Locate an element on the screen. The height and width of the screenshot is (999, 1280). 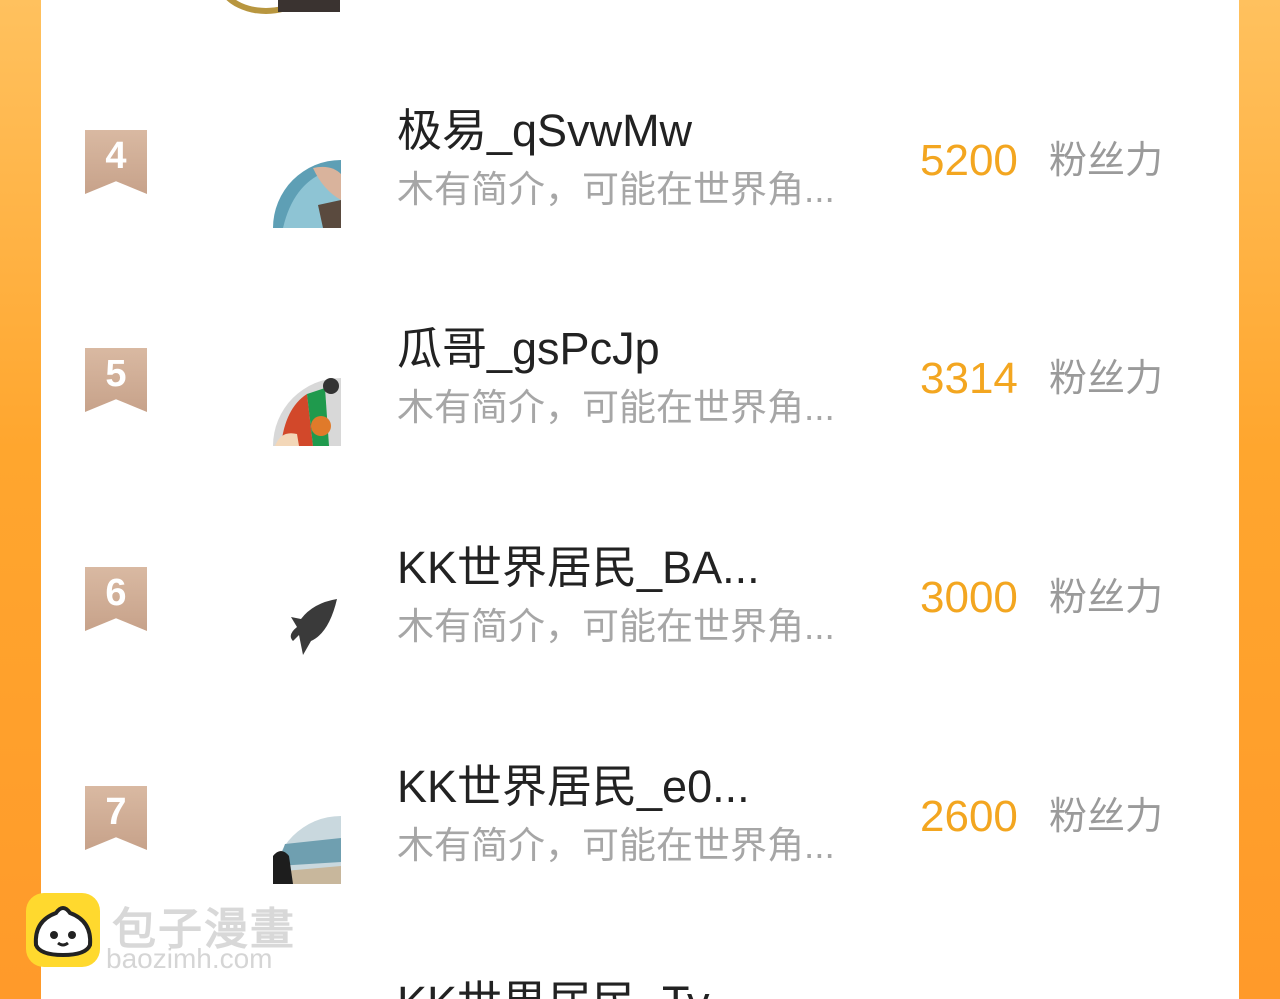
watermark-url: baozimh.com is located at coordinates (189, 958).